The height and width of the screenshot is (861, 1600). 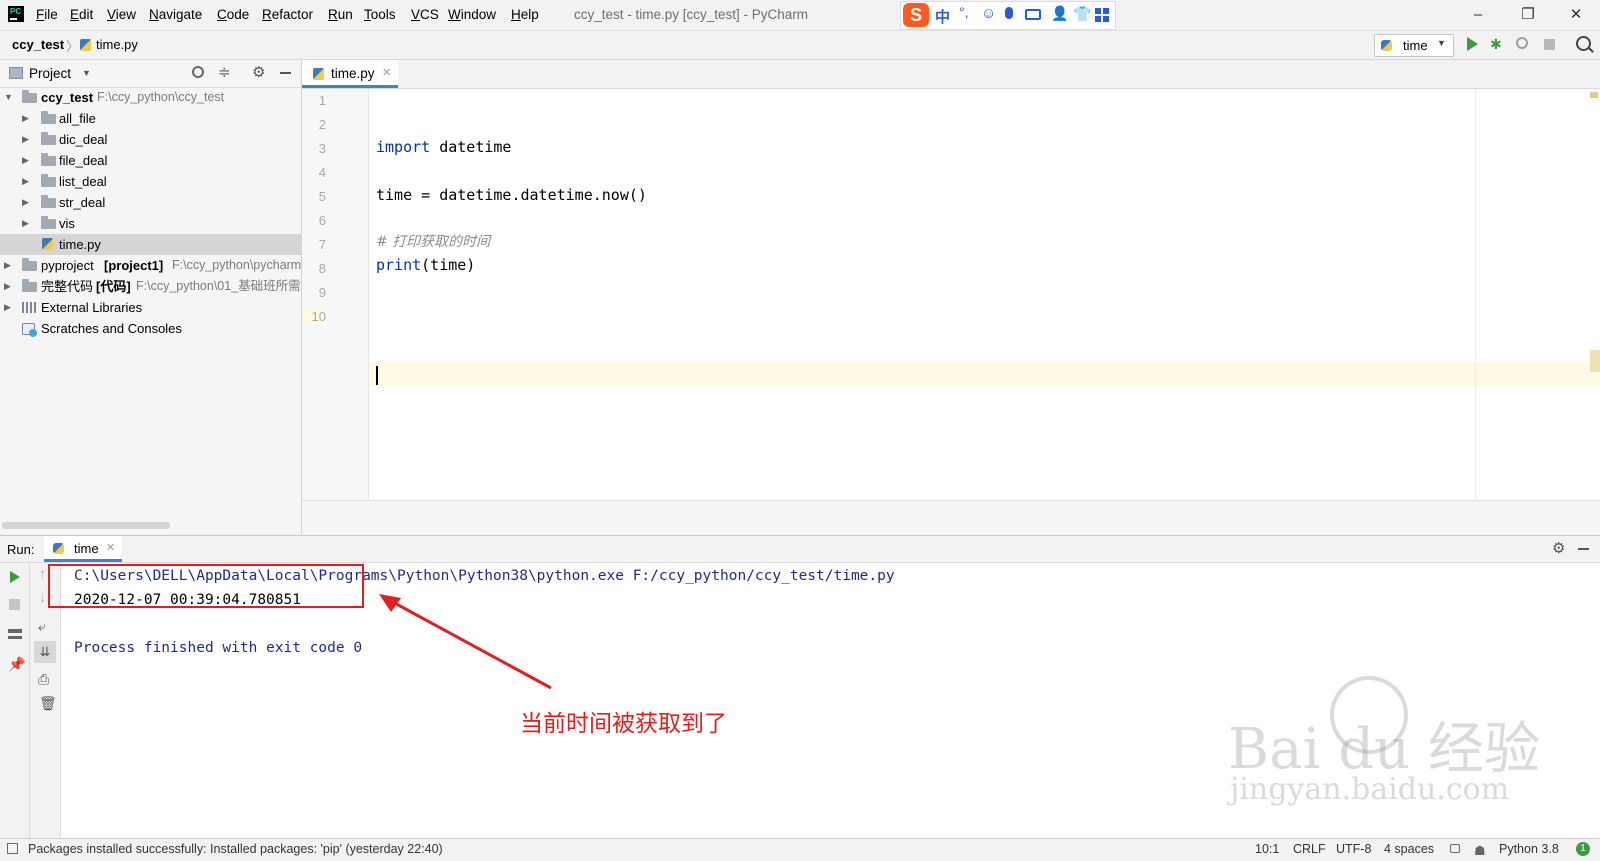 What do you see at coordinates (472, 14) in the screenshot?
I see `menu-window: Window` at bounding box center [472, 14].